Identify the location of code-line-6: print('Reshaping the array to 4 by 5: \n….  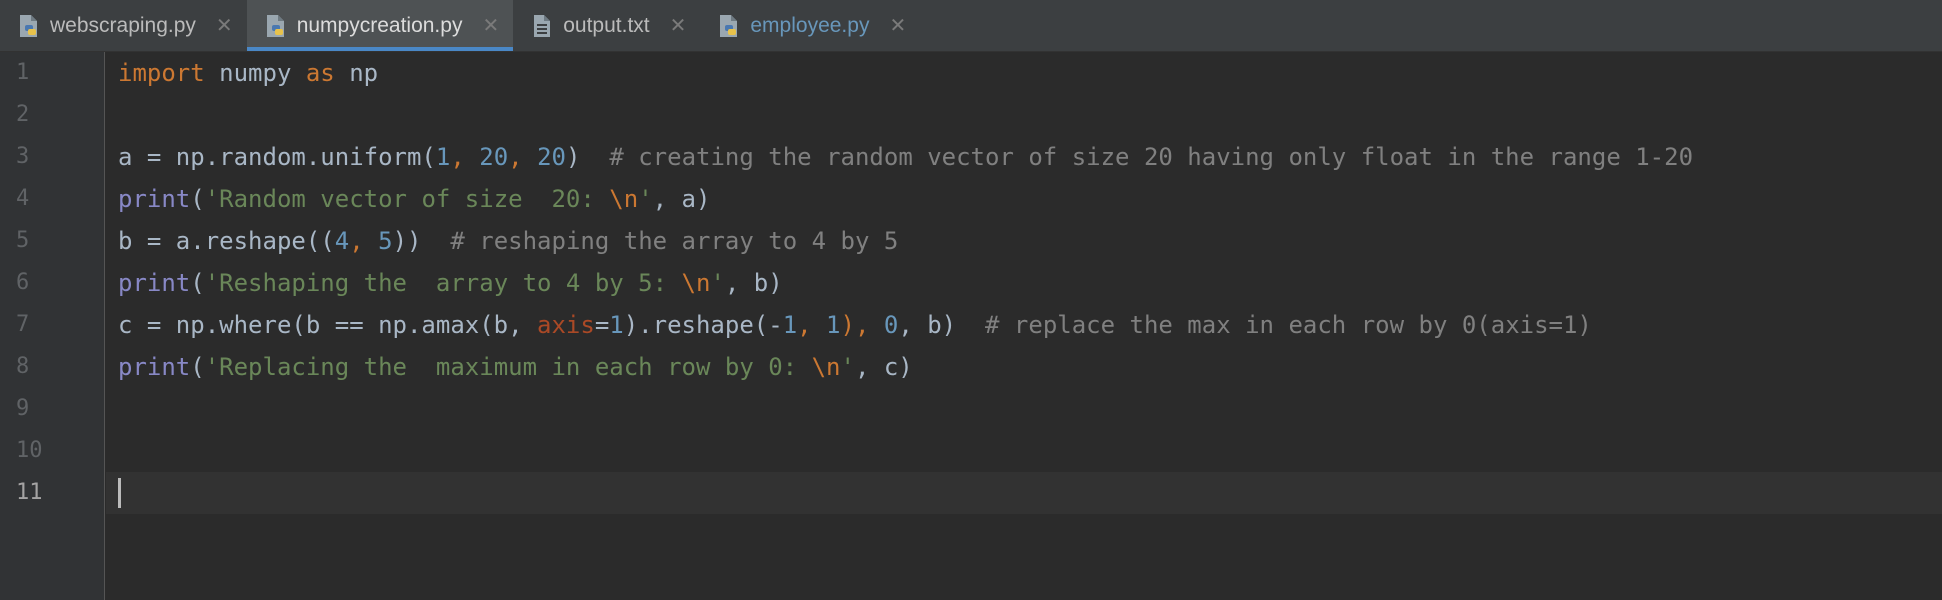
(450, 283).